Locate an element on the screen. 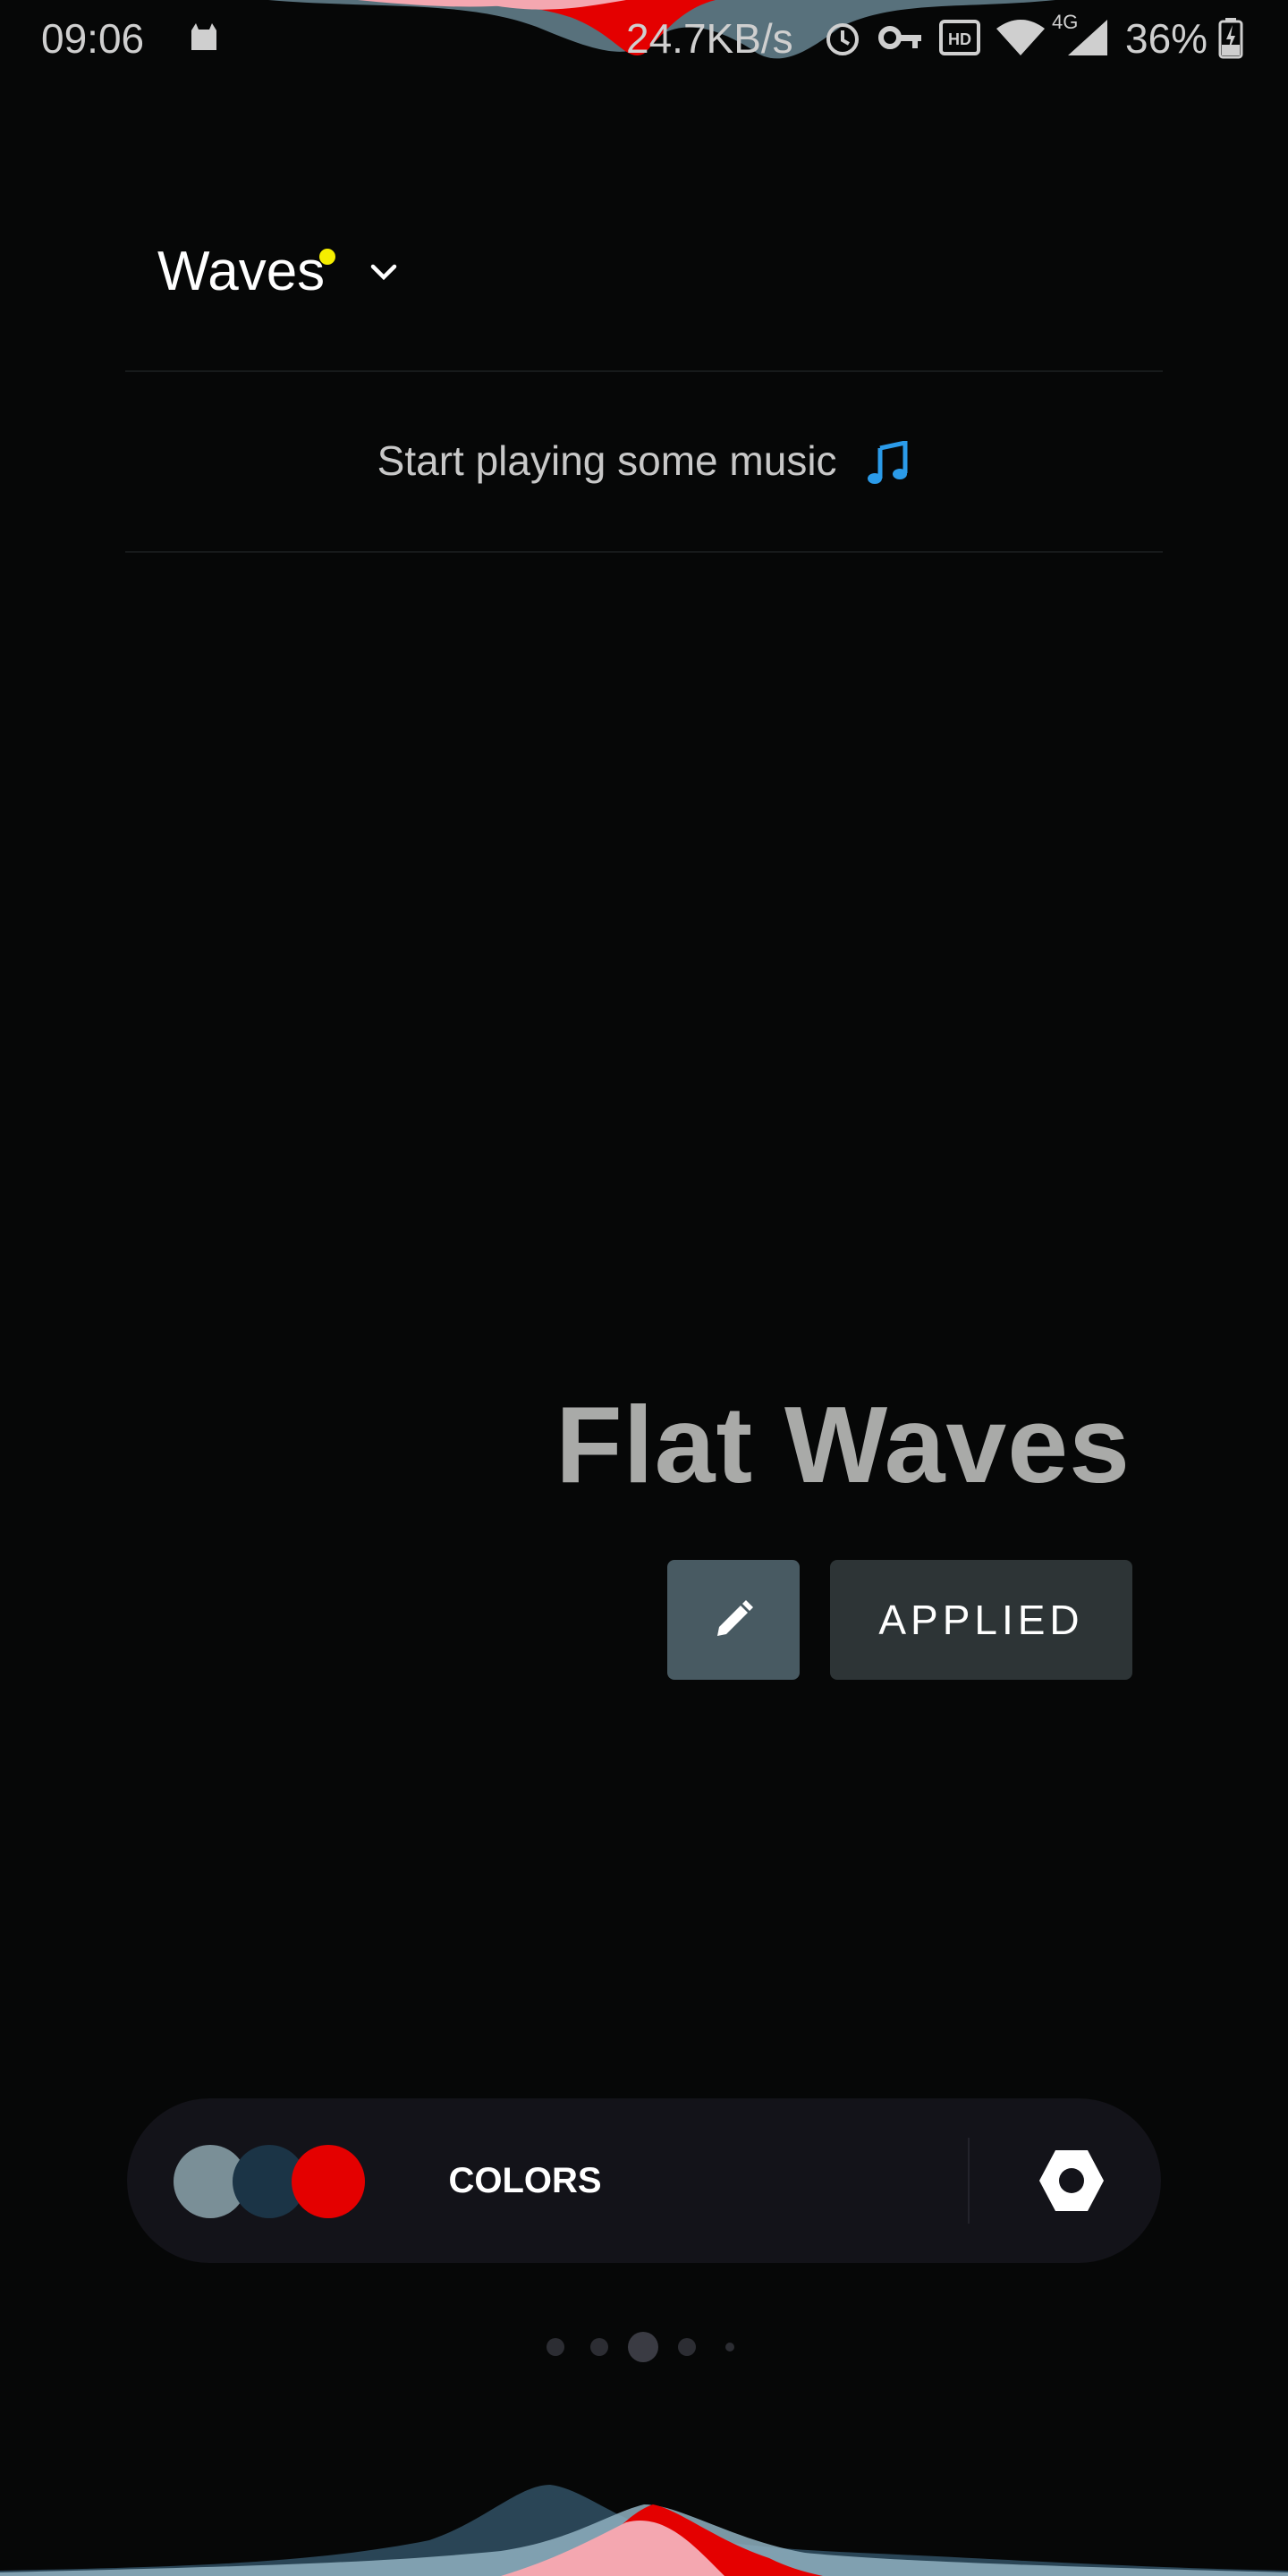 This screenshot has height=2576, width=1288. vpn-key-icon is located at coordinates (899, 37).